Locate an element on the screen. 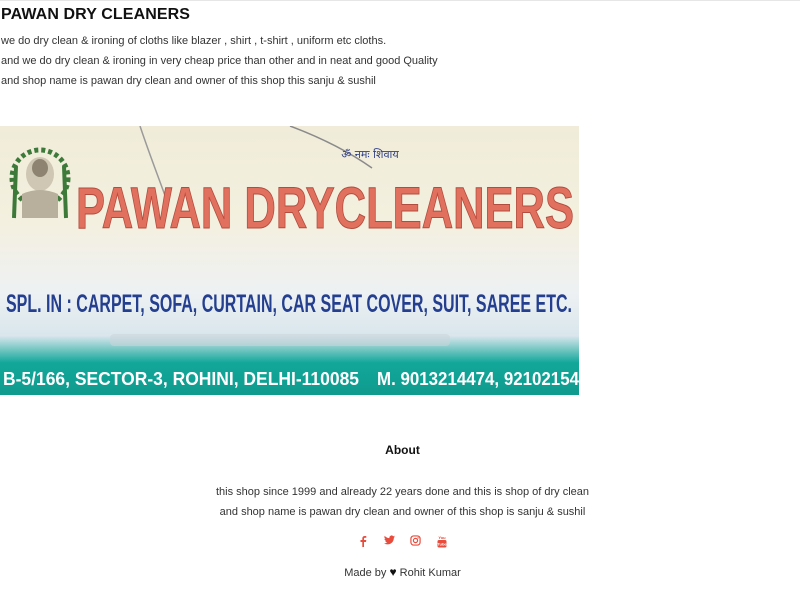 The image size is (800, 600). instagram-link is located at coordinates (416, 543).